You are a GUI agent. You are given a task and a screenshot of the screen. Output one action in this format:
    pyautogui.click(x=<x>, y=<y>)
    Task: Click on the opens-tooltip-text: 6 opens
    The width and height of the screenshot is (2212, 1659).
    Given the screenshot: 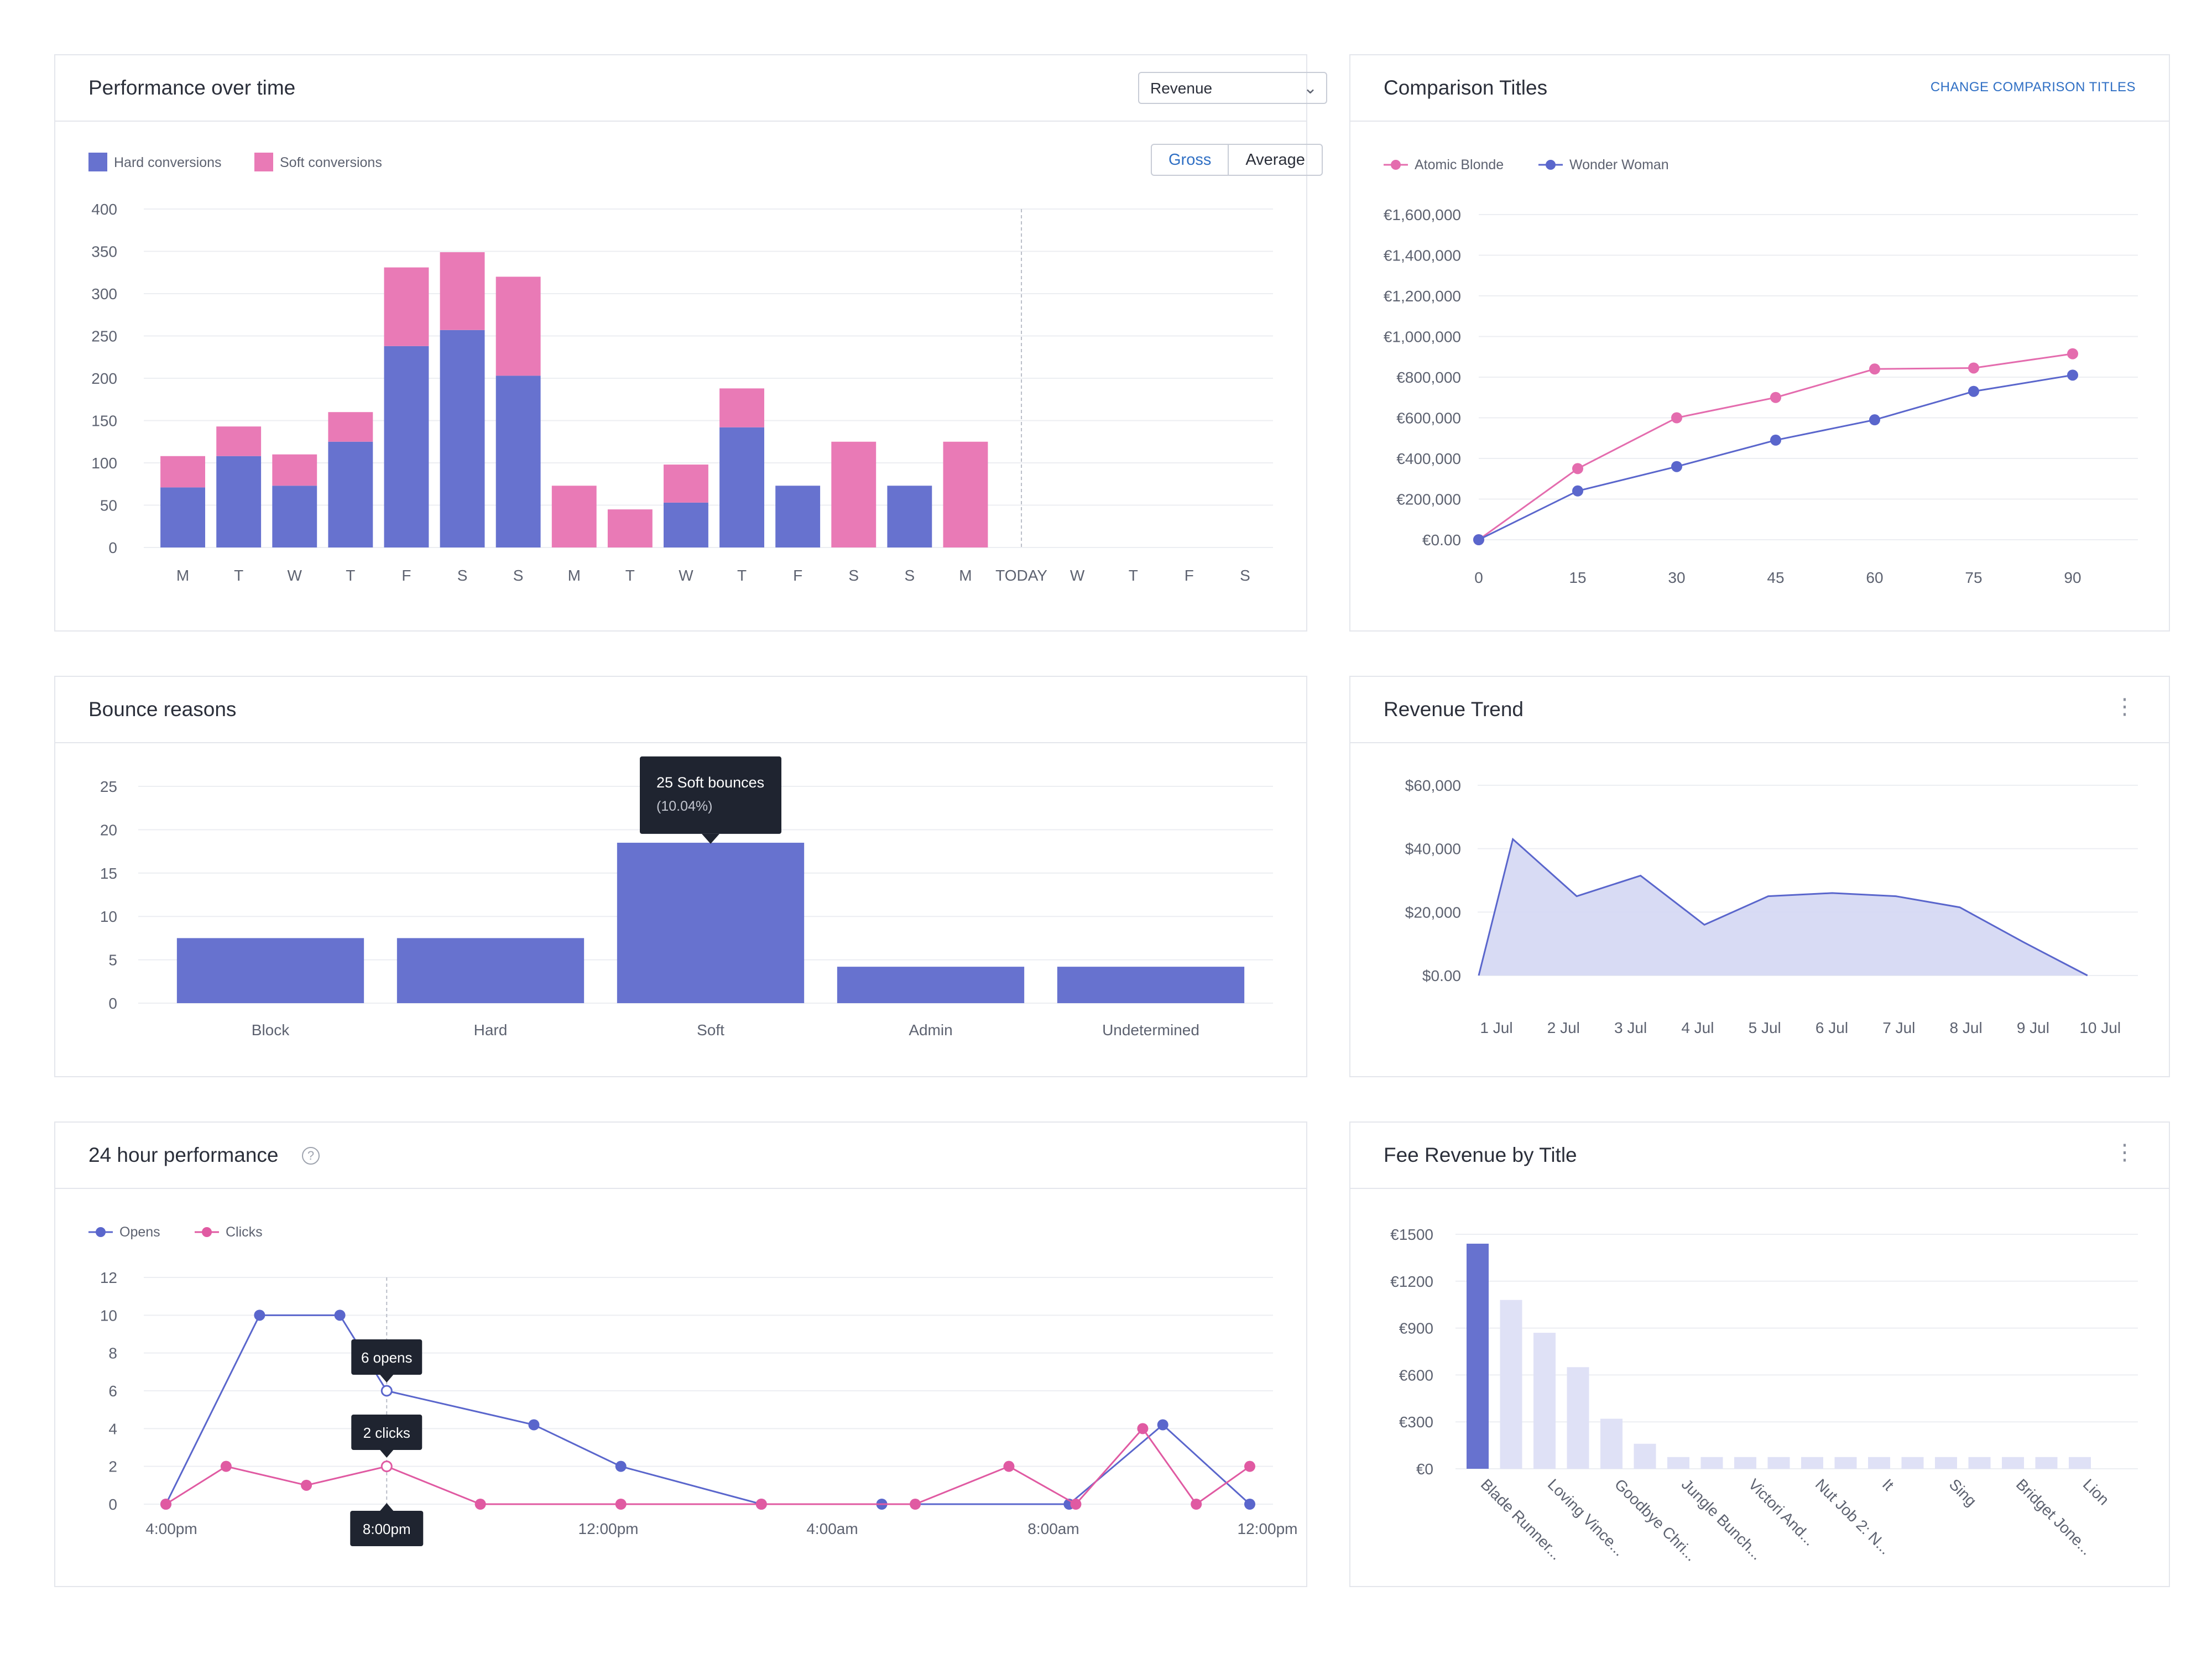 What is the action you would take?
    pyautogui.click(x=387, y=1357)
    